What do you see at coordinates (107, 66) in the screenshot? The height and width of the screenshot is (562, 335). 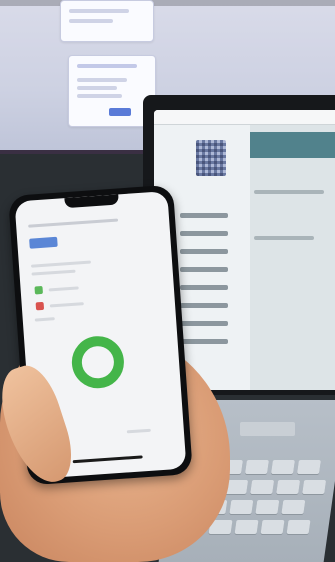 I see `monitor-dialog-title` at bounding box center [107, 66].